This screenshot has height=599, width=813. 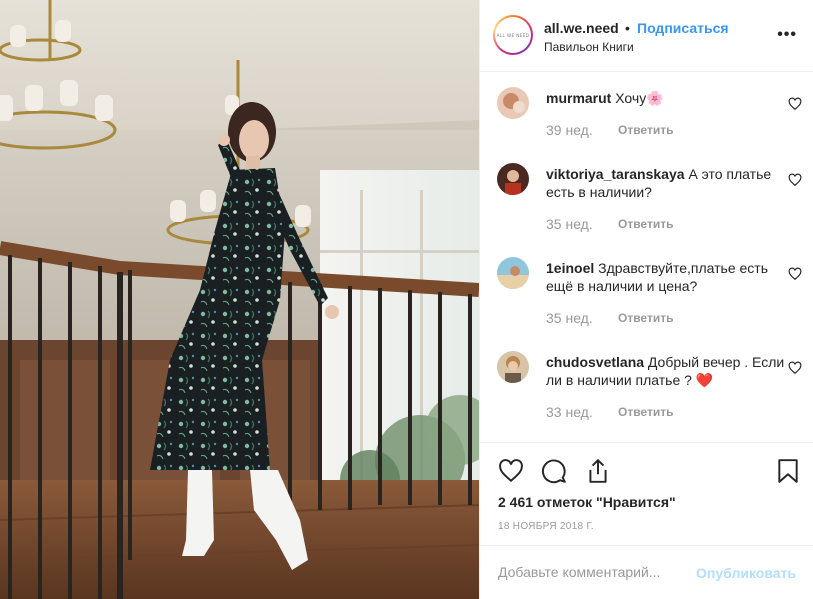 What do you see at coordinates (587, 502) in the screenshot?
I see `likes-count: 2 461 отметок "Нравится"` at bounding box center [587, 502].